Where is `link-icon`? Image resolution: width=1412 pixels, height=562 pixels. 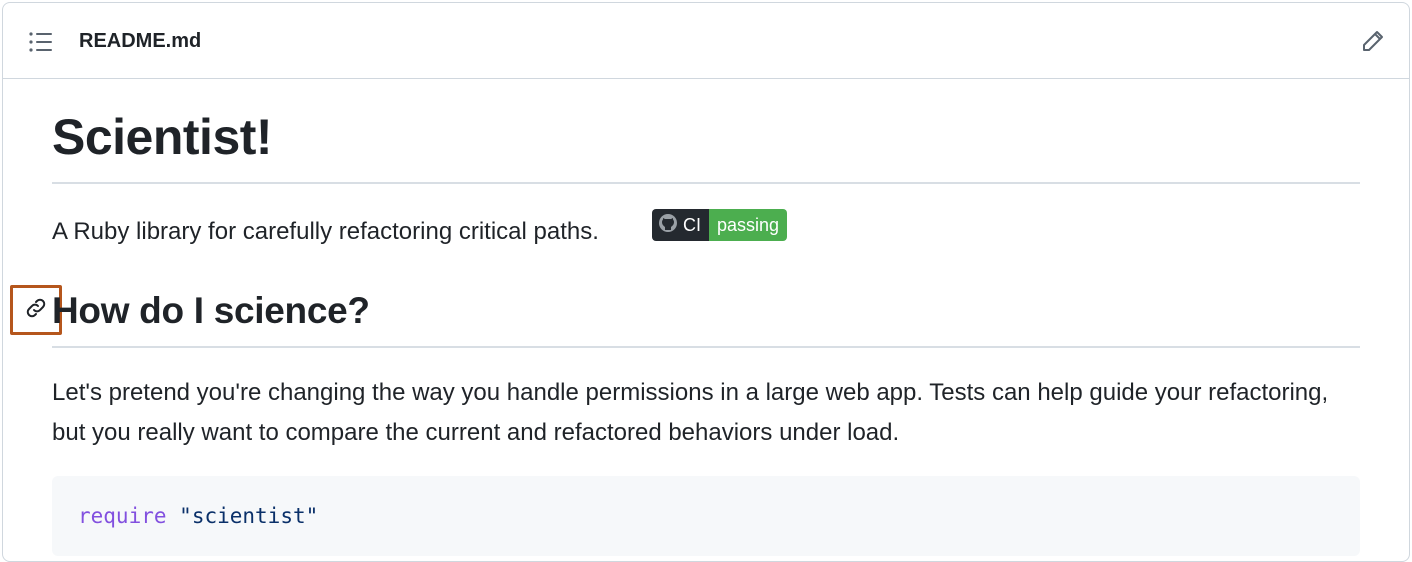 link-icon is located at coordinates (36, 310).